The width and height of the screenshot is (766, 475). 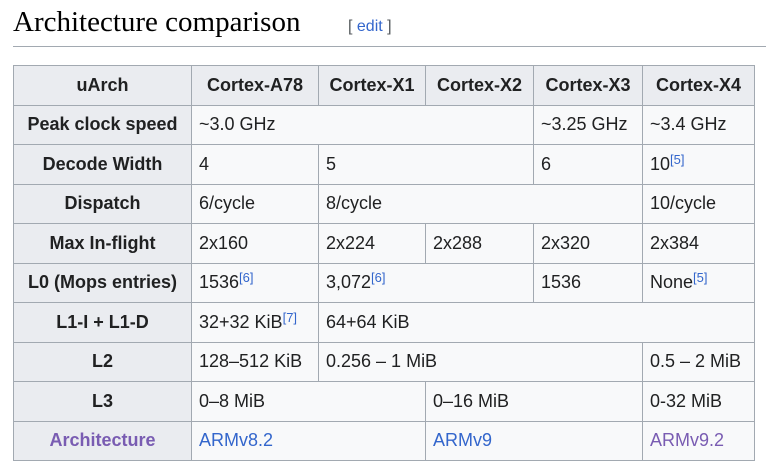 What do you see at coordinates (588, 124) in the screenshot?
I see `table-cell: ~3.25 GHz` at bounding box center [588, 124].